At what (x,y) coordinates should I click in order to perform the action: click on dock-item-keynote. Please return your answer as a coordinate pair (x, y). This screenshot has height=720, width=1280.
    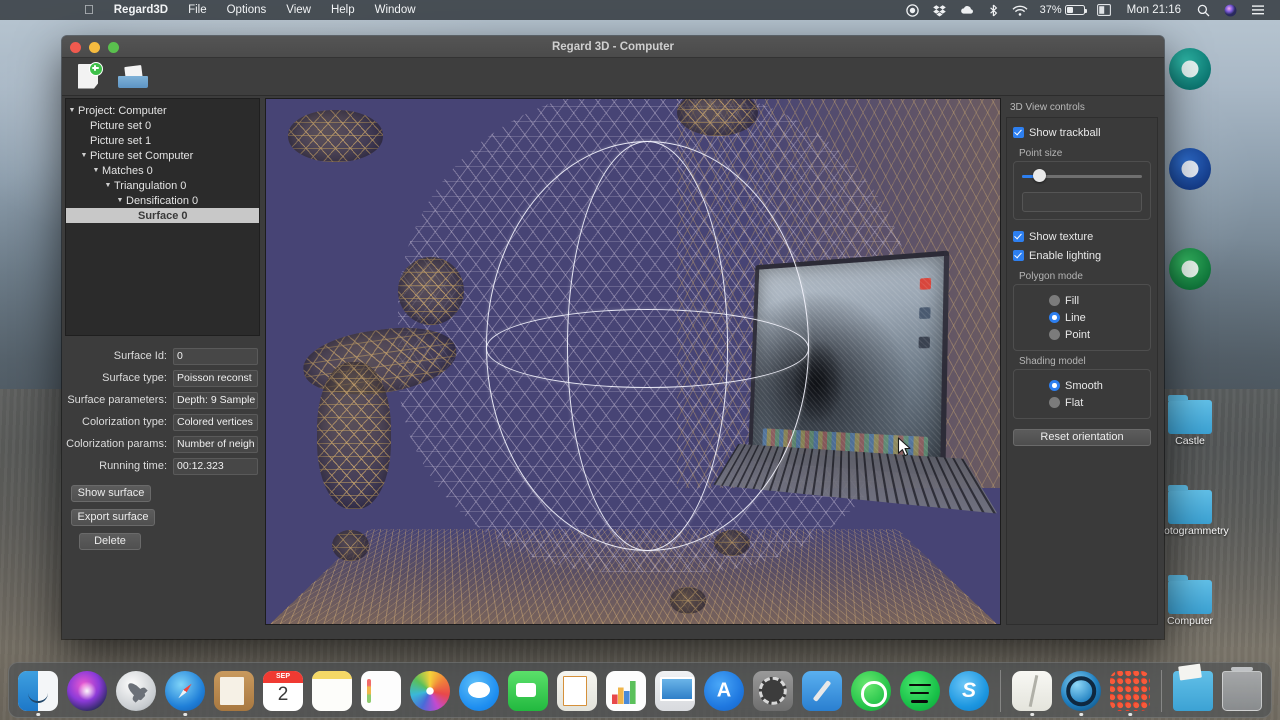
    Looking at the image, I should click on (675, 692).